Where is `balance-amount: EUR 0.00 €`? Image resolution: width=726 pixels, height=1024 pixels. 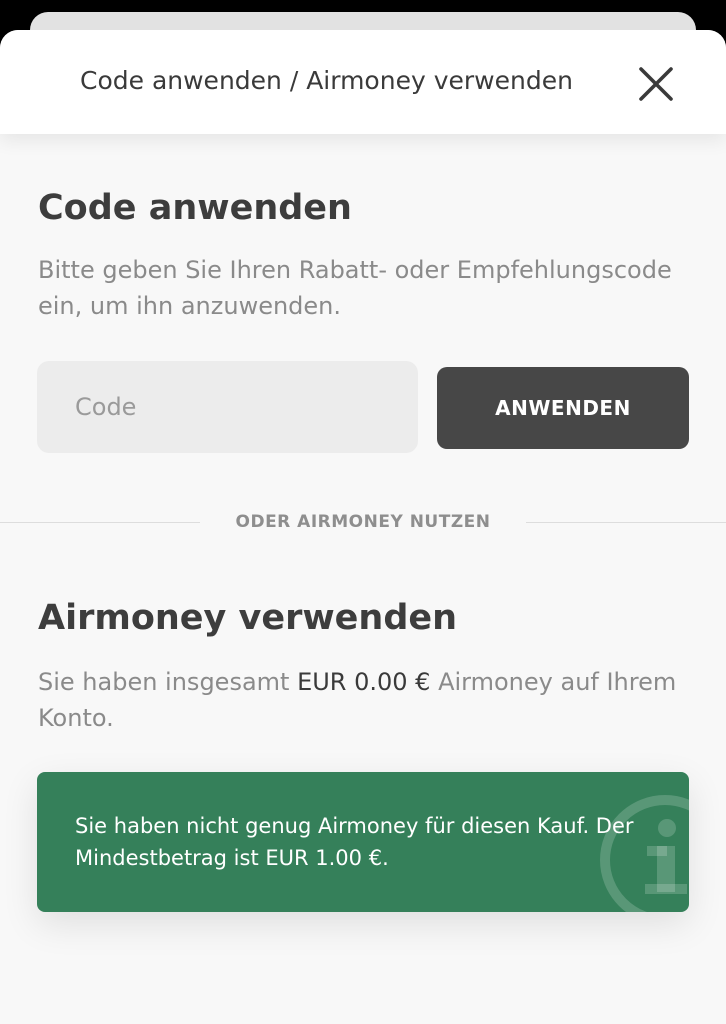
balance-amount: EUR 0.00 € is located at coordinates (364, 682).